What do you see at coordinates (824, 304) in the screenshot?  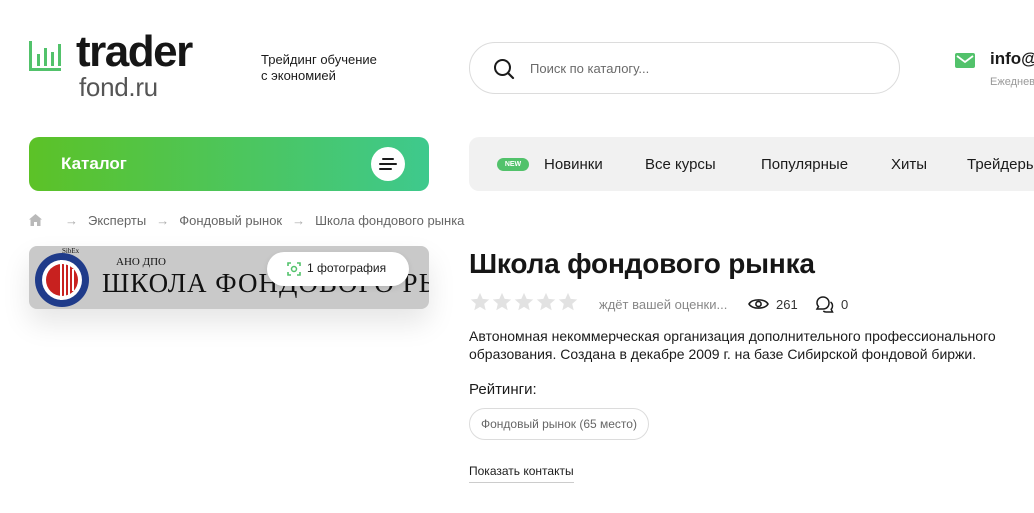 I see `comments-icon` at bounding box center [824, 304].